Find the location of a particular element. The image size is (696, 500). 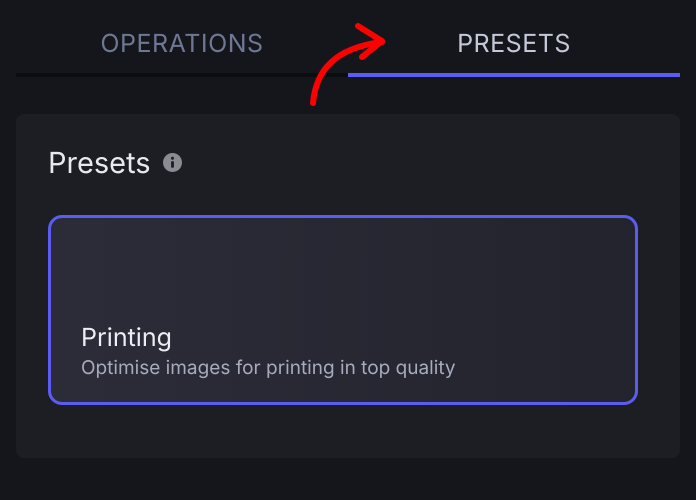

panel-title: Presets is located at coordinates (99, 162).